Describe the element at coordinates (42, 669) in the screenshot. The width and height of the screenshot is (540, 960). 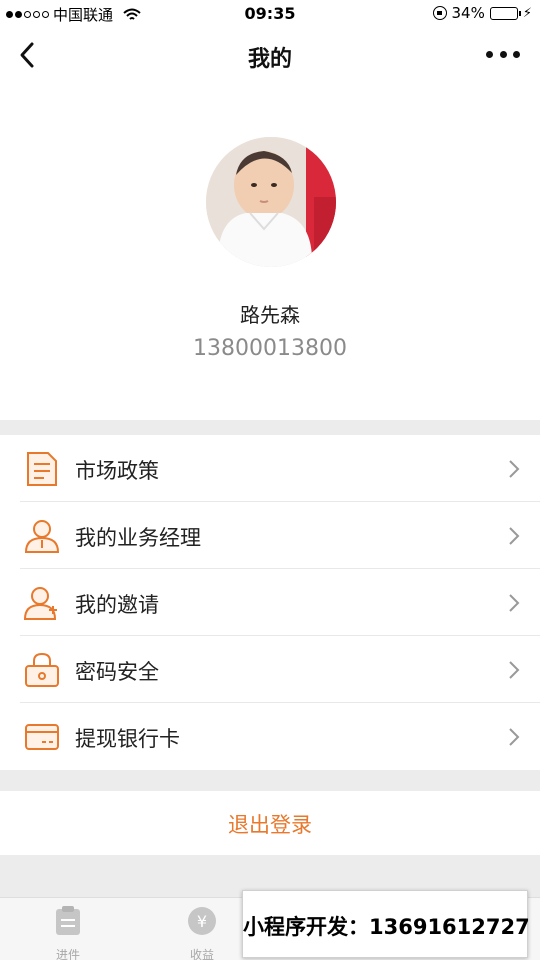
I see `lock-icon` at that location.